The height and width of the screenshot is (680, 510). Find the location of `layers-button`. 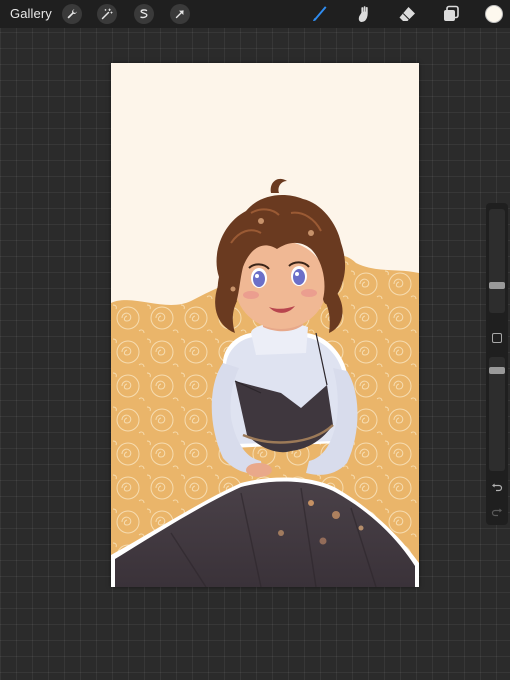

layers-button is located at coordinates (451, 14).